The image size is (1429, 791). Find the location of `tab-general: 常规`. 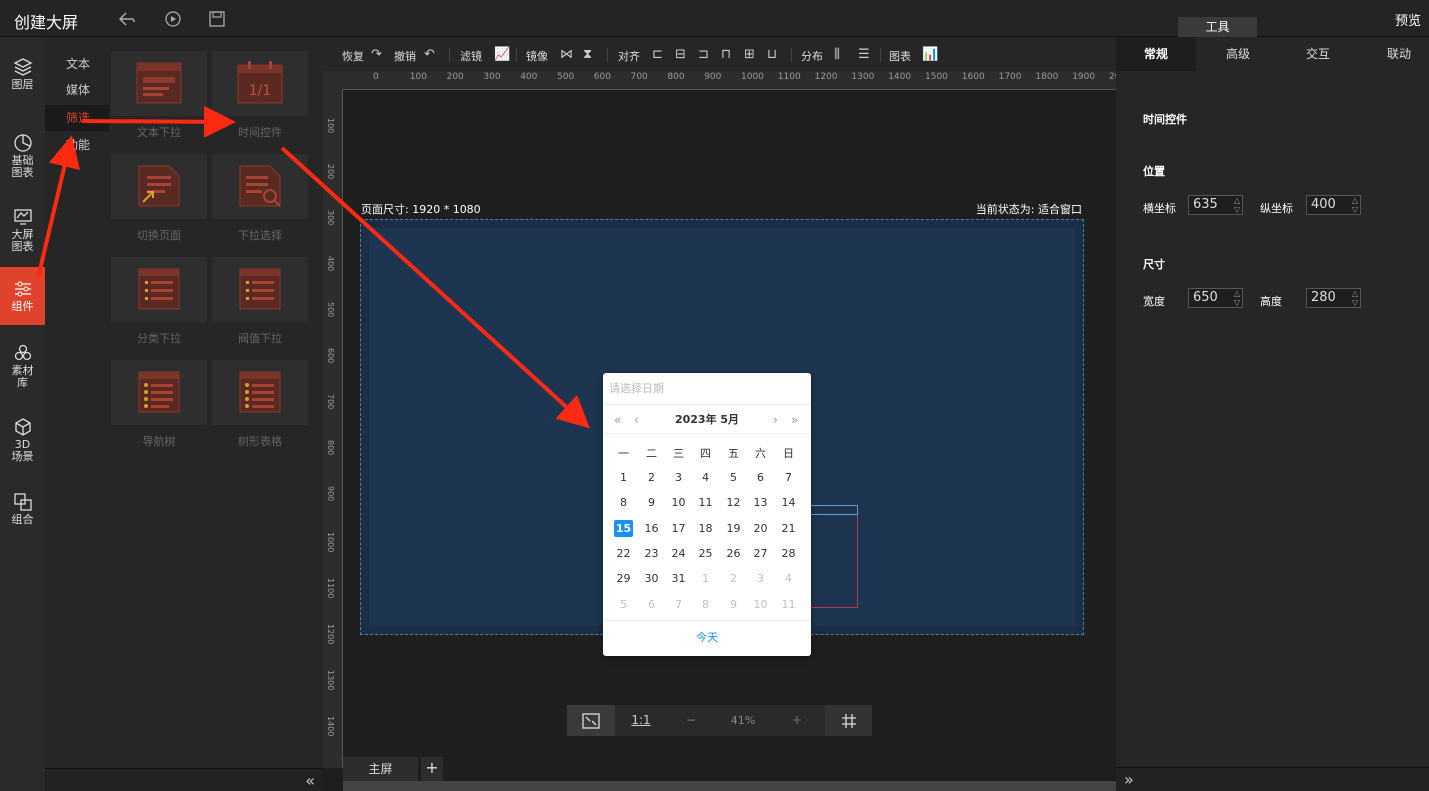

tab-general: 常规 is located at coordinates (1156, 54).